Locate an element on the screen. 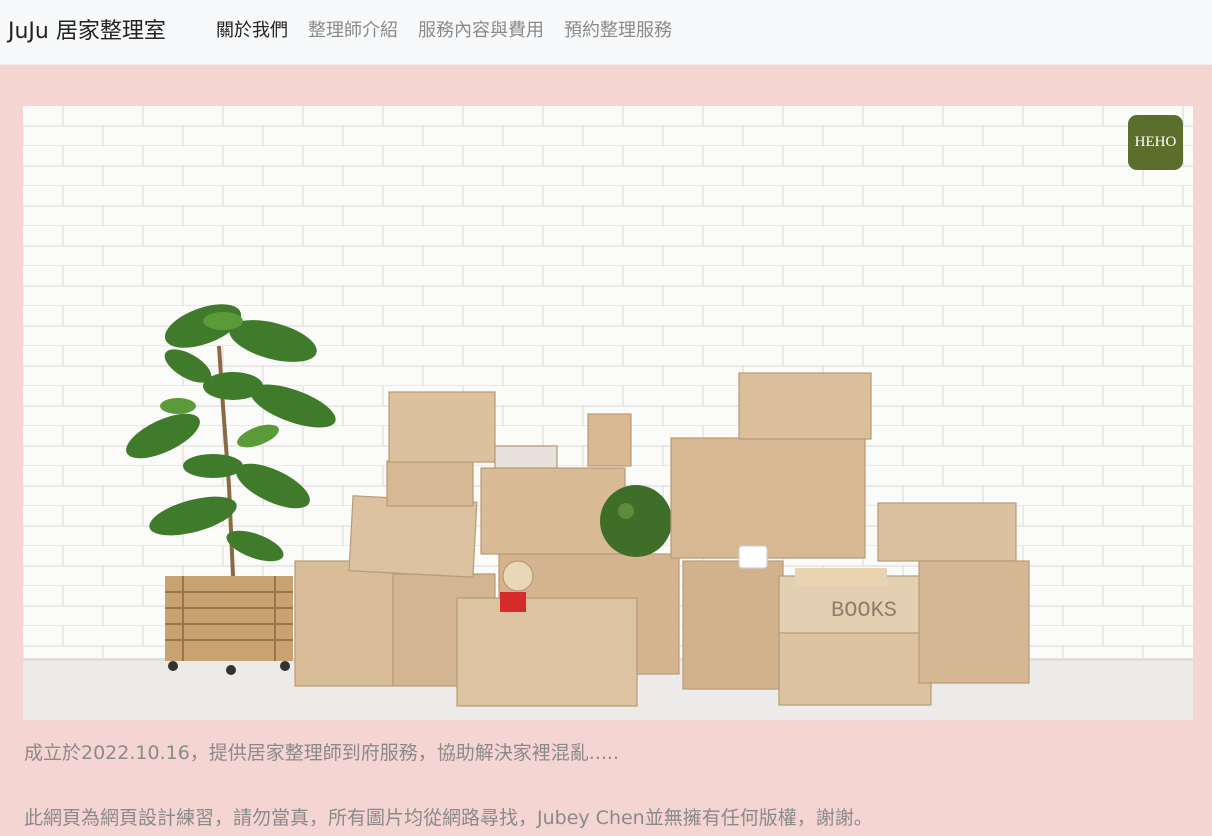 This screenshot has height=836, width=1212. books-box-label: BOOKS is located at coordinates (864, 610).